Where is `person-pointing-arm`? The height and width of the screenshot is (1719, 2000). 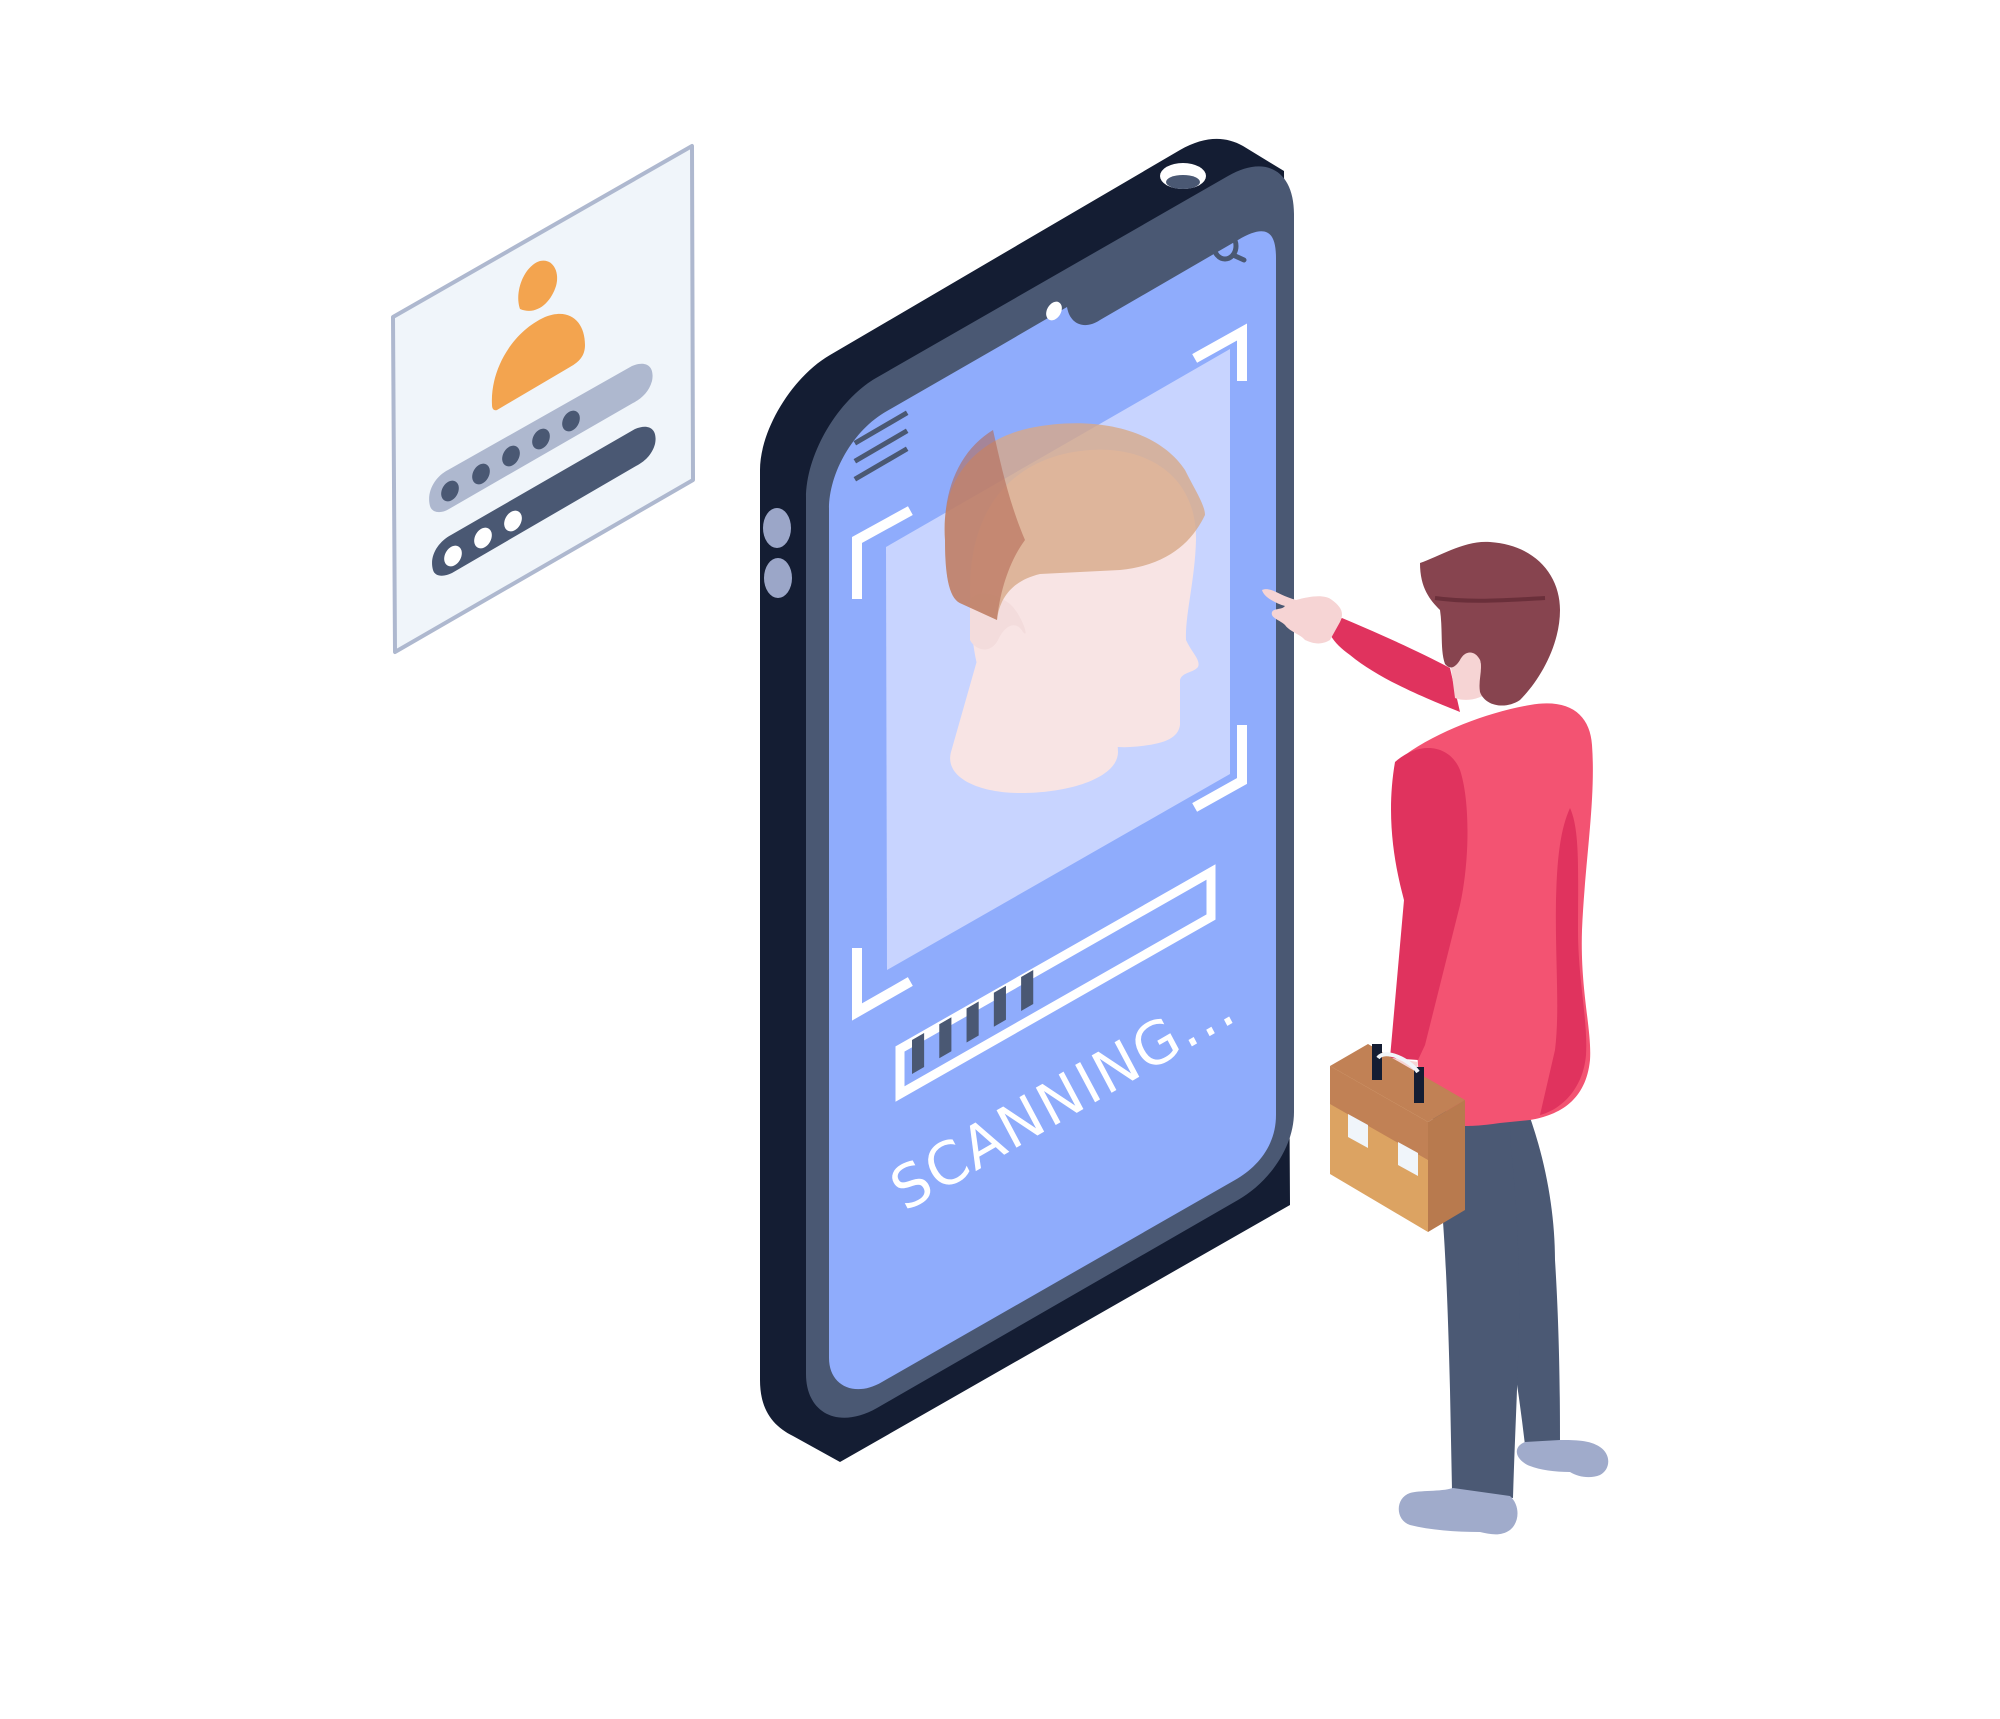
person-pointing-arm is located at coordinates (1394, 665).